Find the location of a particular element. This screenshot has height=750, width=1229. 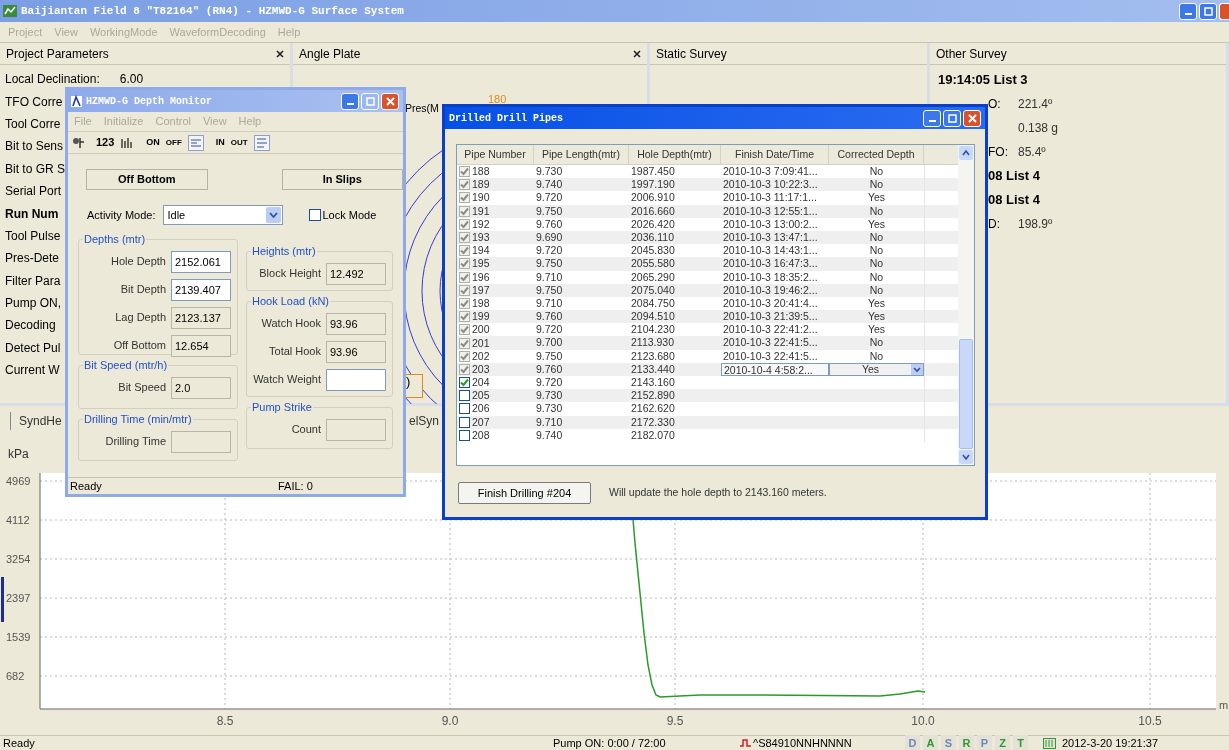

table-cell: 9.720 is located at coordinates (549, 197).